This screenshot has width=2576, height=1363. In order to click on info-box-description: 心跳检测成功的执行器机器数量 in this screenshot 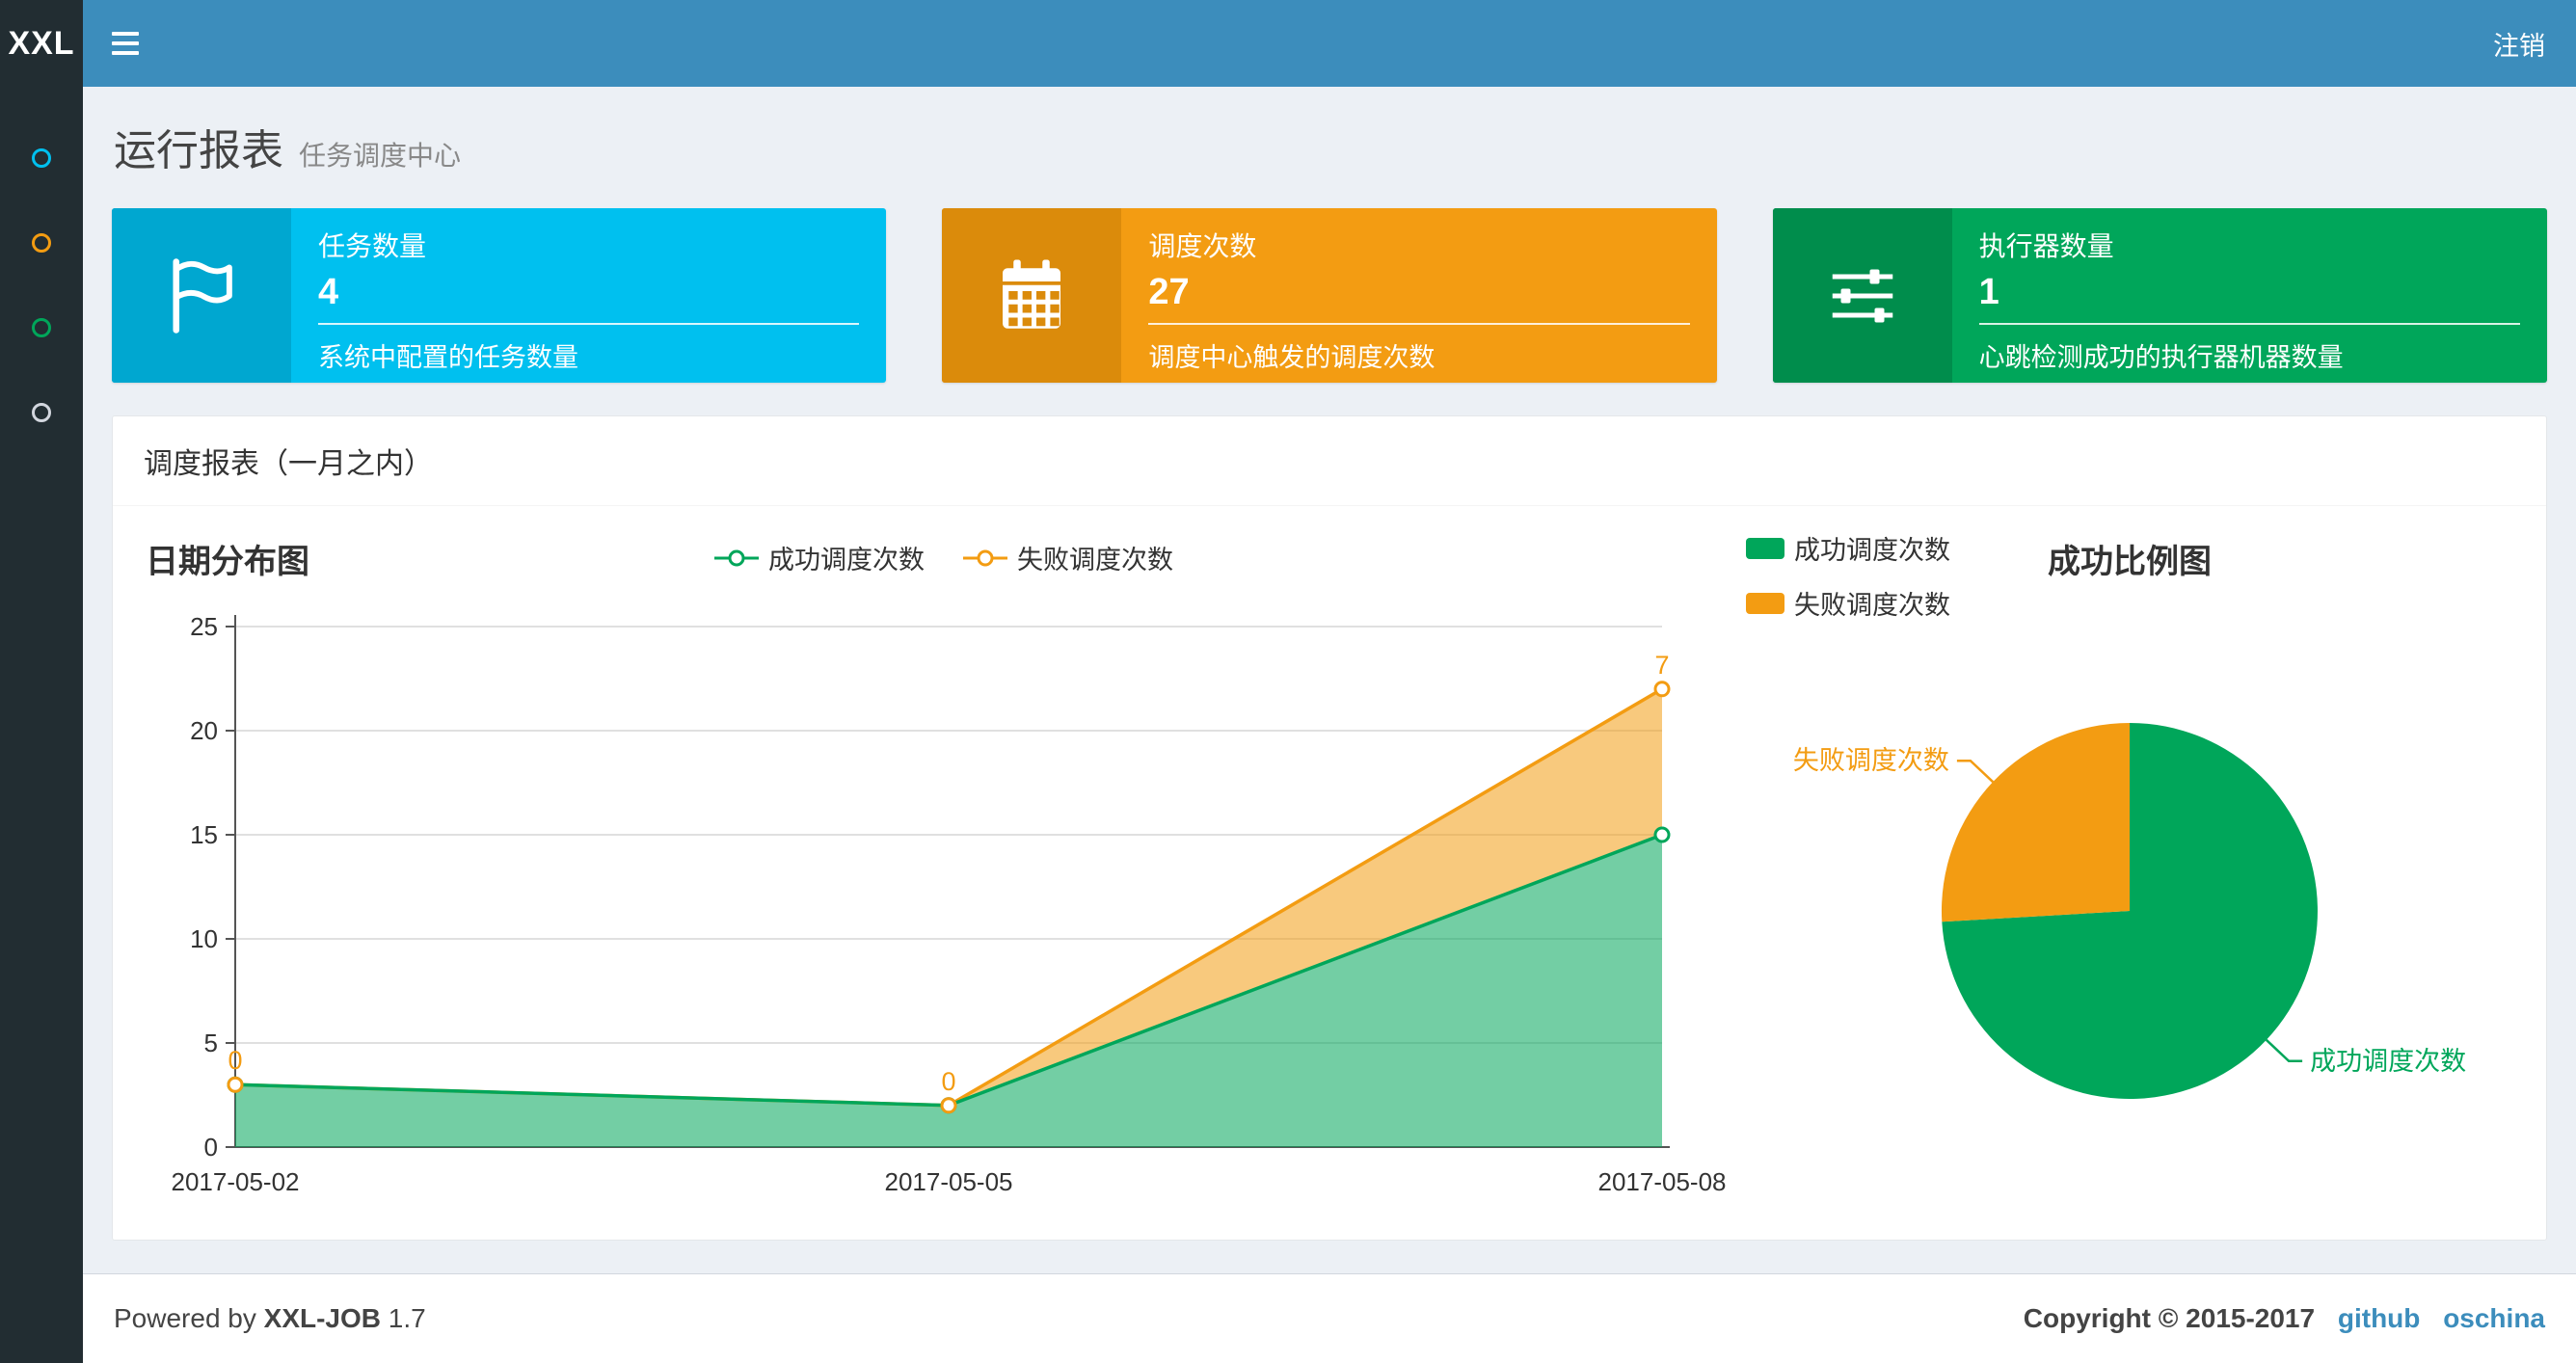, I will do `click(2161, 357)`.